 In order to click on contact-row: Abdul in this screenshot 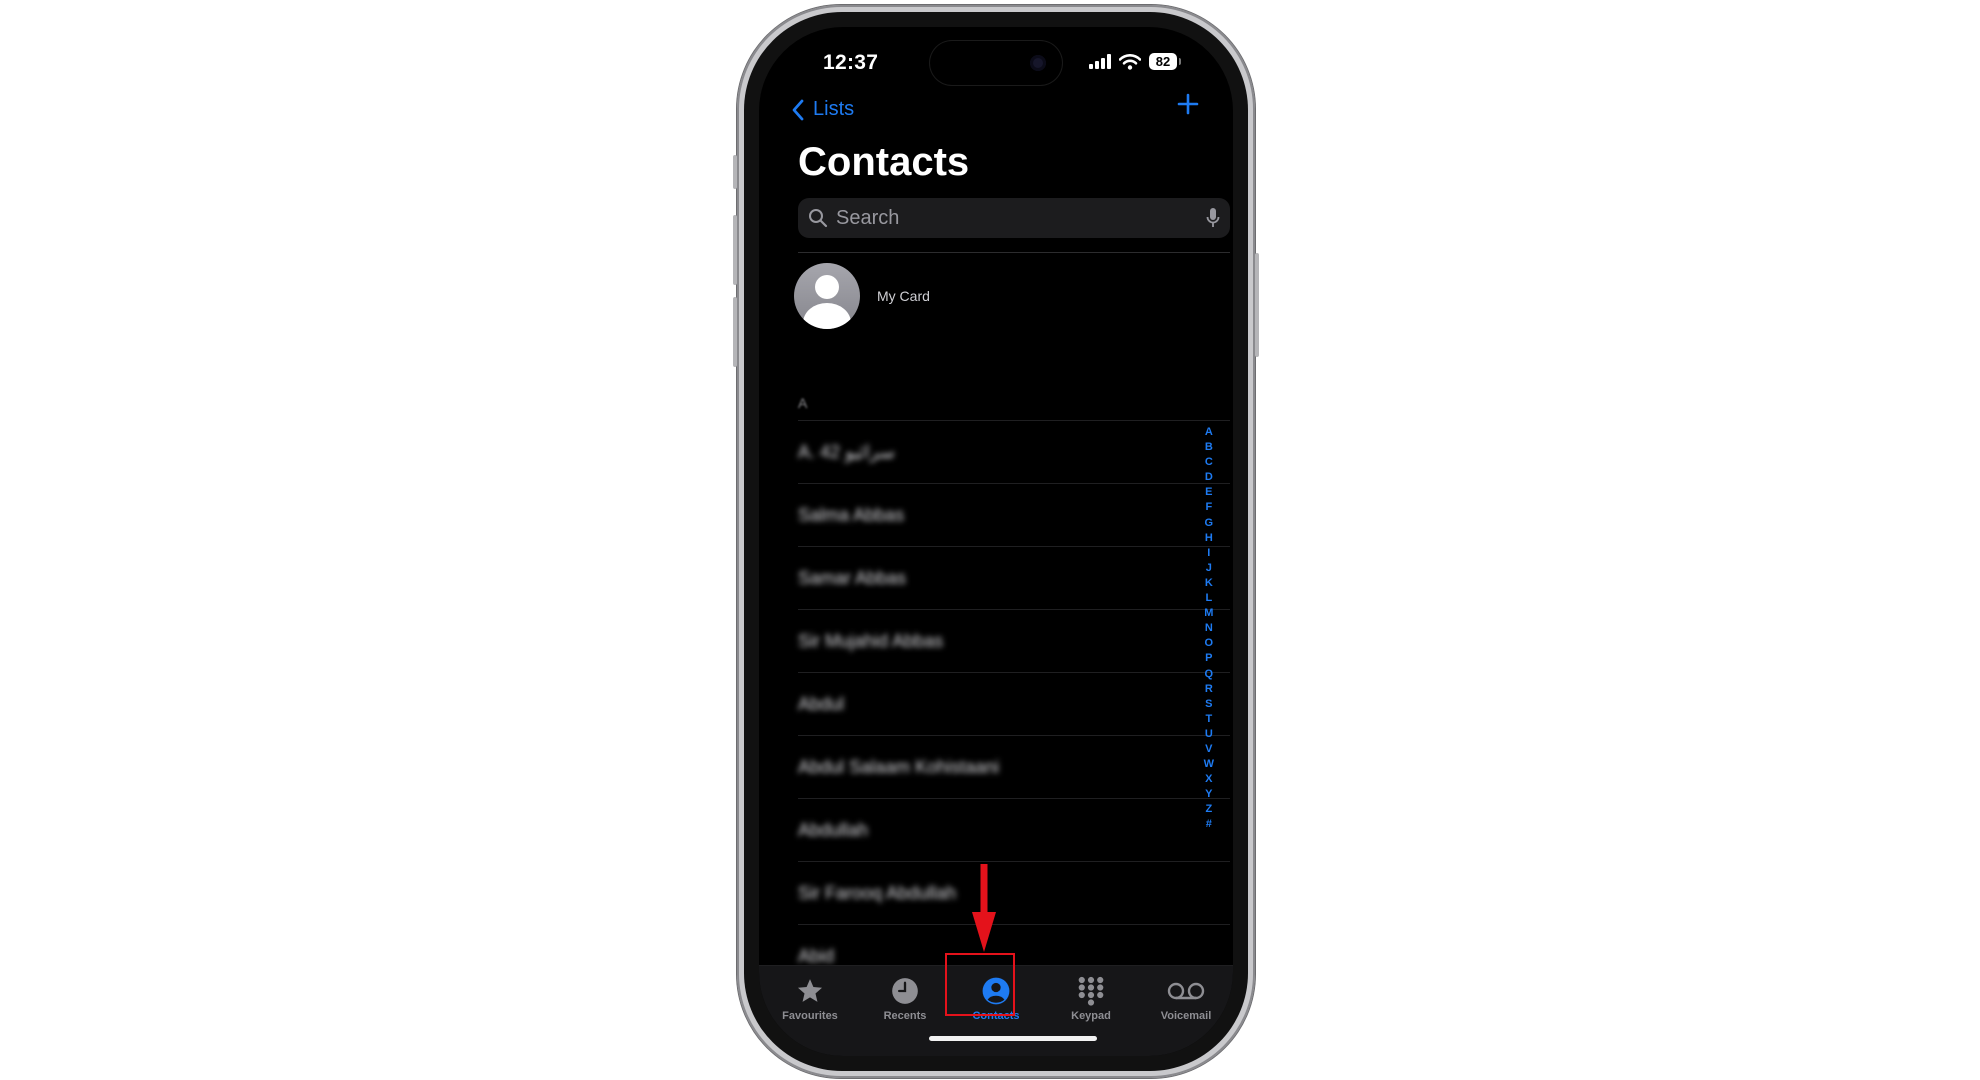, I will do `click(1014, 704)`.